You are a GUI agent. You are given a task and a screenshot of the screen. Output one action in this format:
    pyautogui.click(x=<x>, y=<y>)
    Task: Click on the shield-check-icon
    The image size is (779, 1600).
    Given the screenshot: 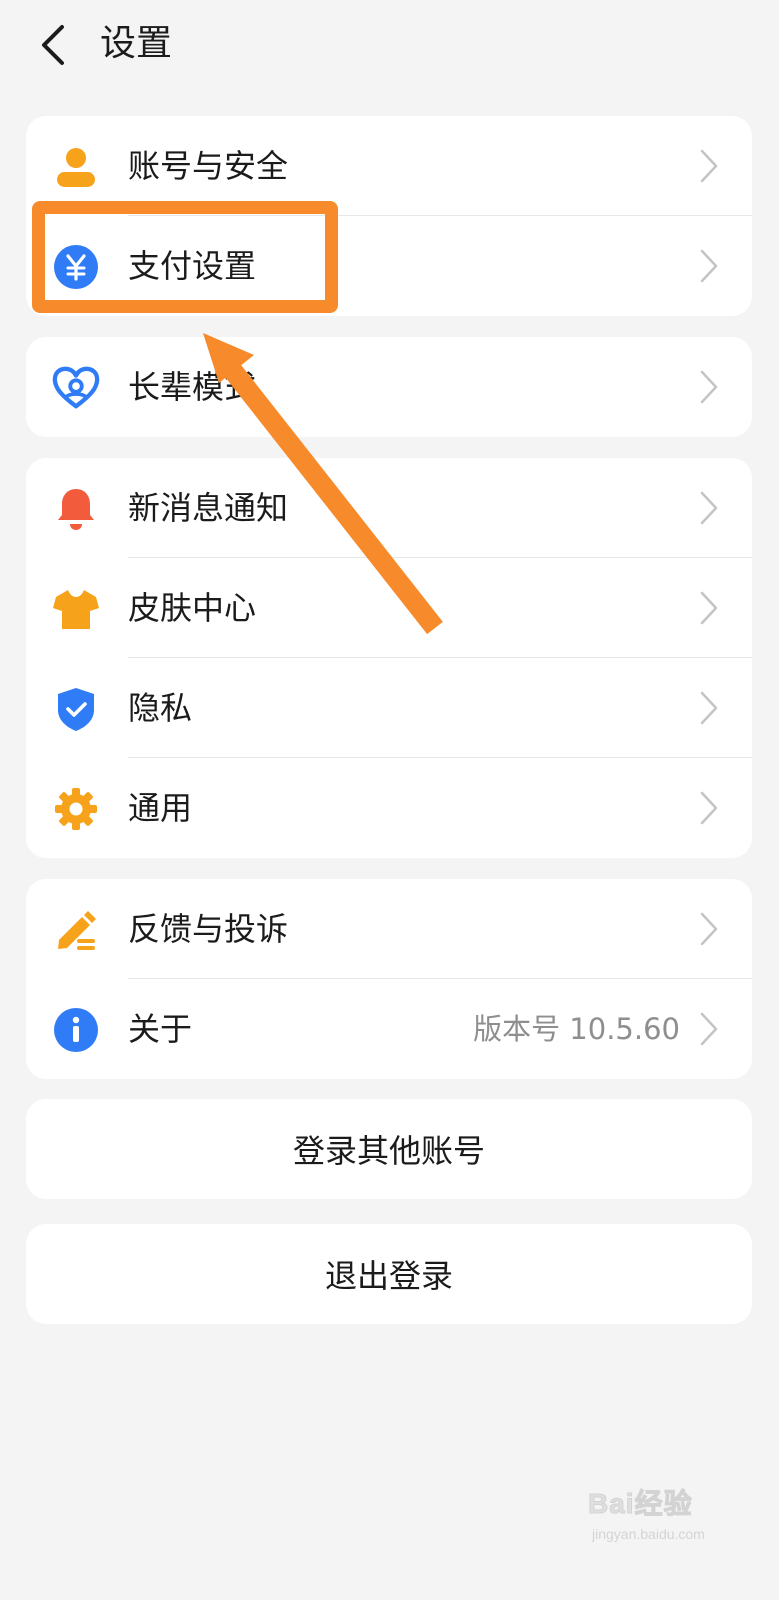 What is the action you would take?
    pyautogui.click(x=76, y=709)
    